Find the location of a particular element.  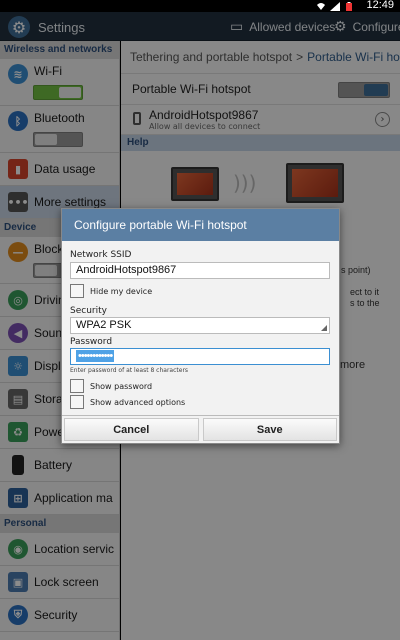

password-input: •••••••••••• is located at coordinates (200, 356).